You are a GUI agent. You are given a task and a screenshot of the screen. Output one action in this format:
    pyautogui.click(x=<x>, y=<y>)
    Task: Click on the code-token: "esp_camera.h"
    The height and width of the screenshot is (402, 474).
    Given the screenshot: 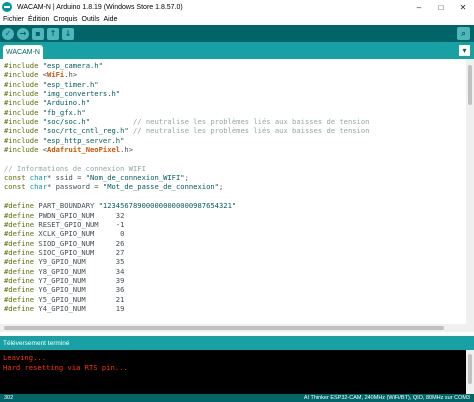 What is the action you would take?
    pyautogui.click(x=72, y=65)
    